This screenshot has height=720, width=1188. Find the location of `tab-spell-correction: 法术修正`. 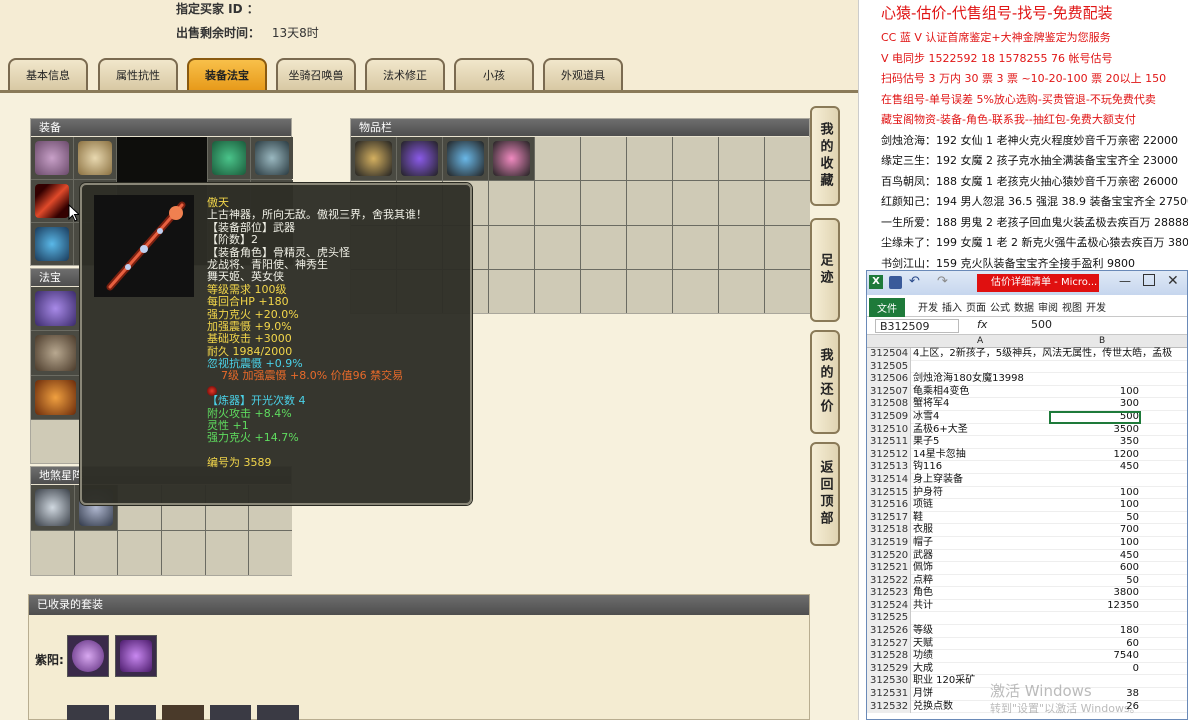

tab-spell-correction: 法术修正 is located at coordinates (405, 74).